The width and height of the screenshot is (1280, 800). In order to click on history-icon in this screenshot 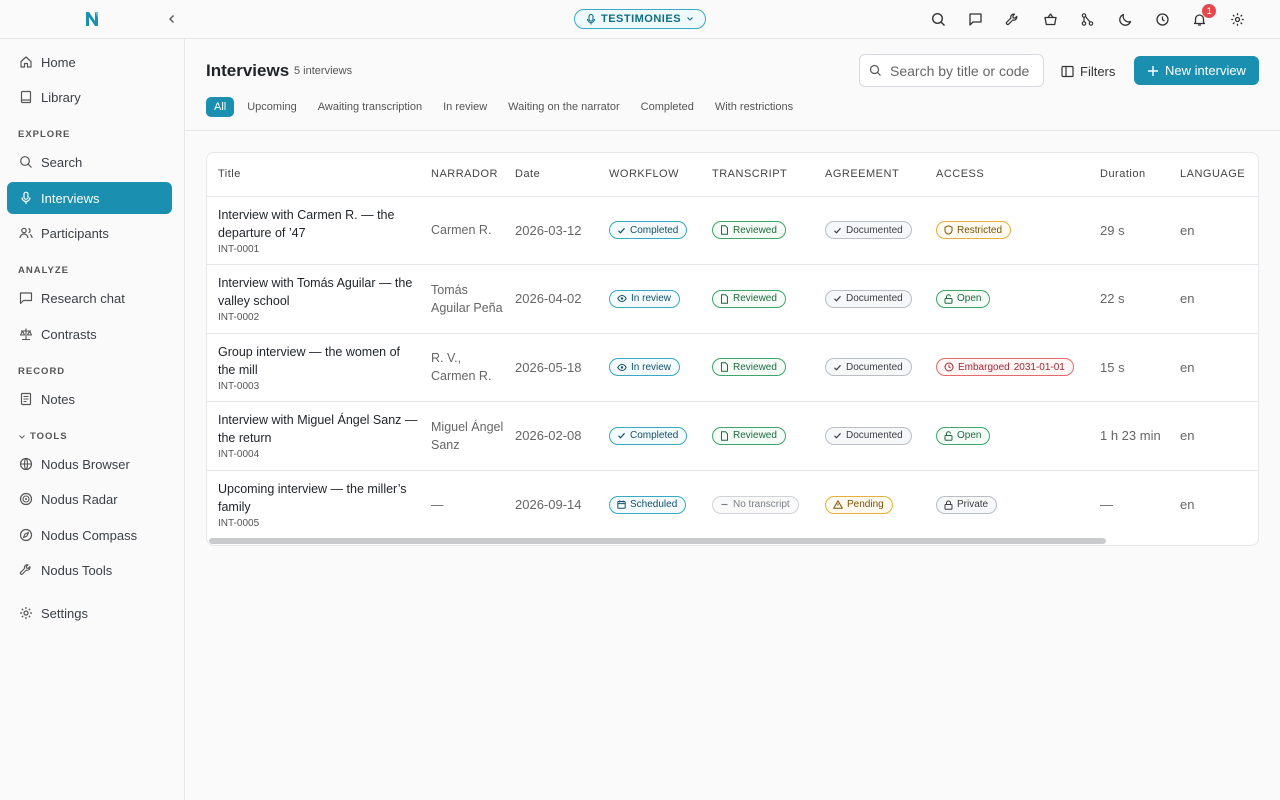, I will do `click(1162, 19)`.